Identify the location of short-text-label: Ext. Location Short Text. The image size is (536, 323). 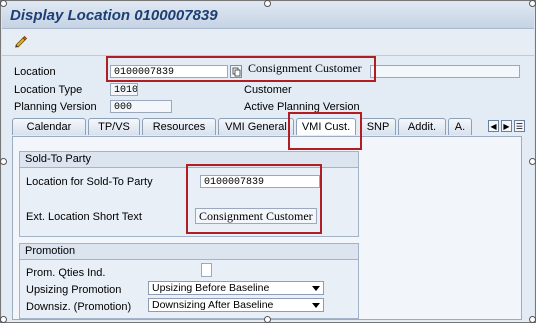
(84, 217).